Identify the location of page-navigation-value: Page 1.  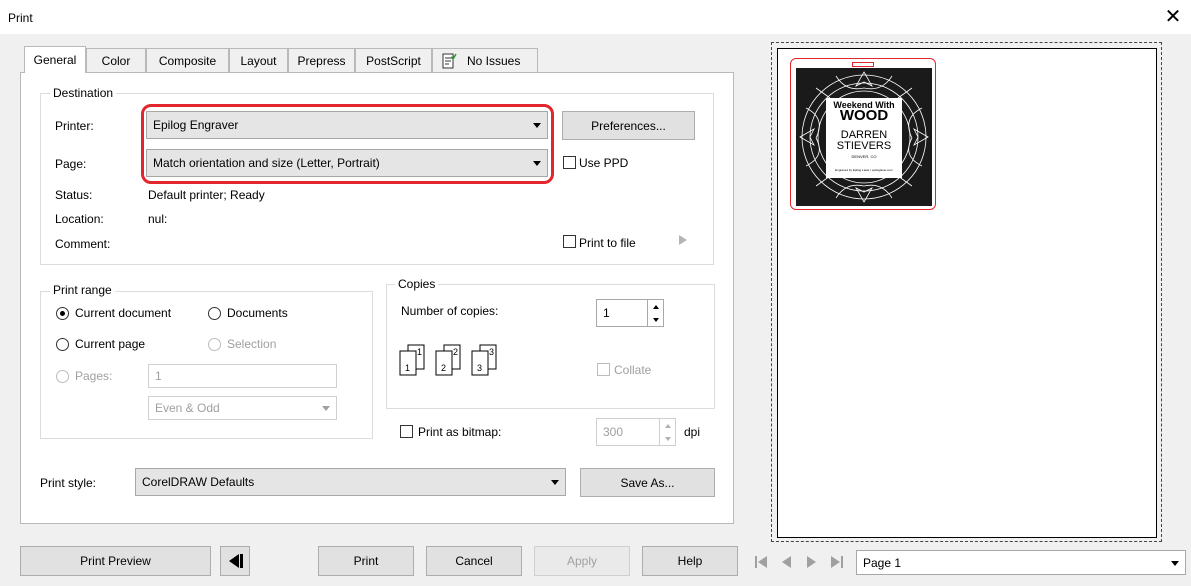
(882, 562).